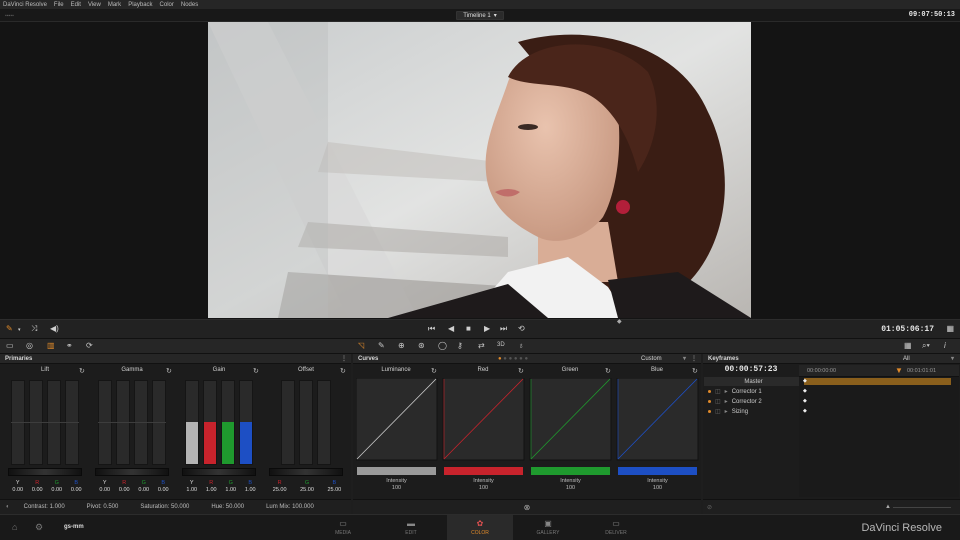 The width and height of the screenshot is (960, 540). I want to click on blur-icon: ◯, so click(442, 345).